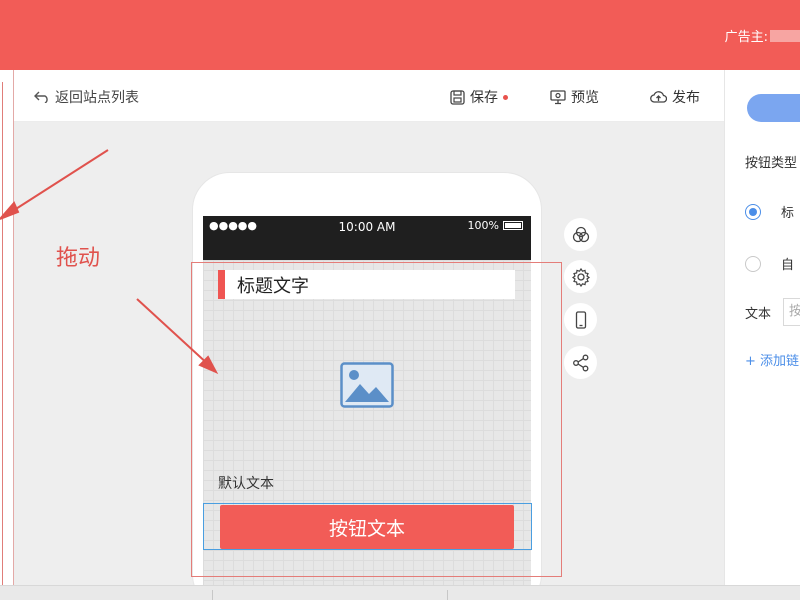  What do you see at coordinates (369, 96) in the screenshot?
I see `editor-toolbar: 返回站点列表 保存 预览 发布` at bounding box center [369, 96].